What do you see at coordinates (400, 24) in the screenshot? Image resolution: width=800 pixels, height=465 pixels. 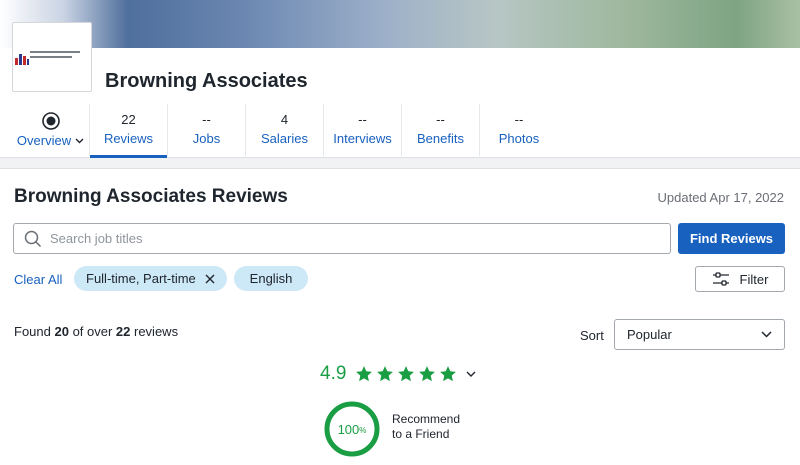 I see `cover-banner` at bounding box center [400, 24].